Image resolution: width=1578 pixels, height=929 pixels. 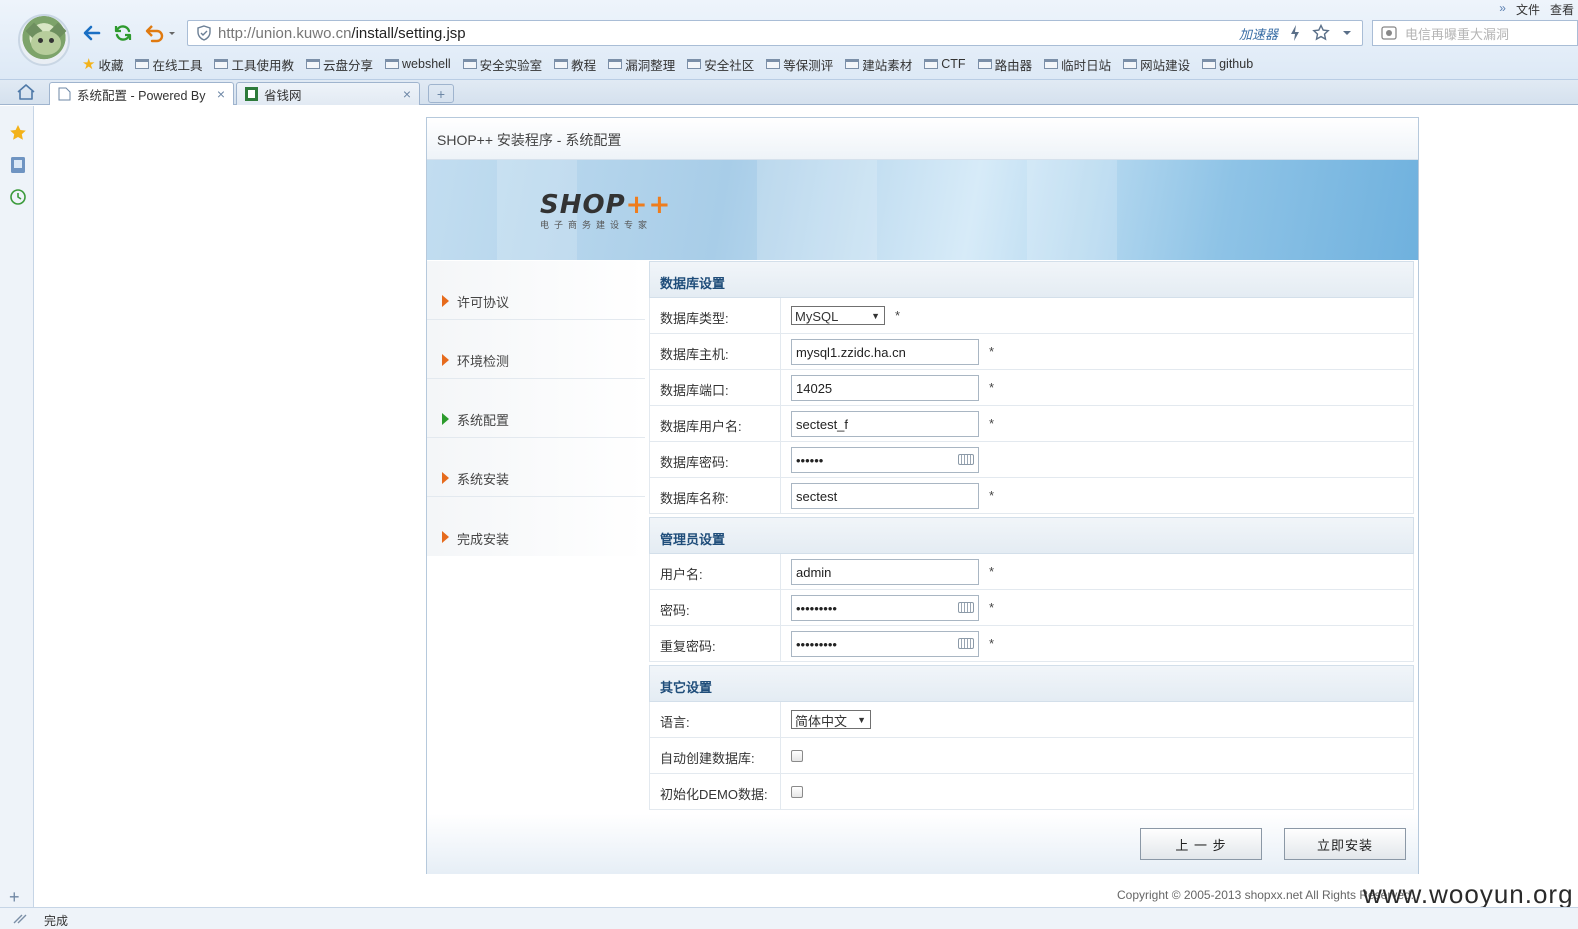 I want to click on url-path: /install/setting.jsp, so click(x=408, y=33).